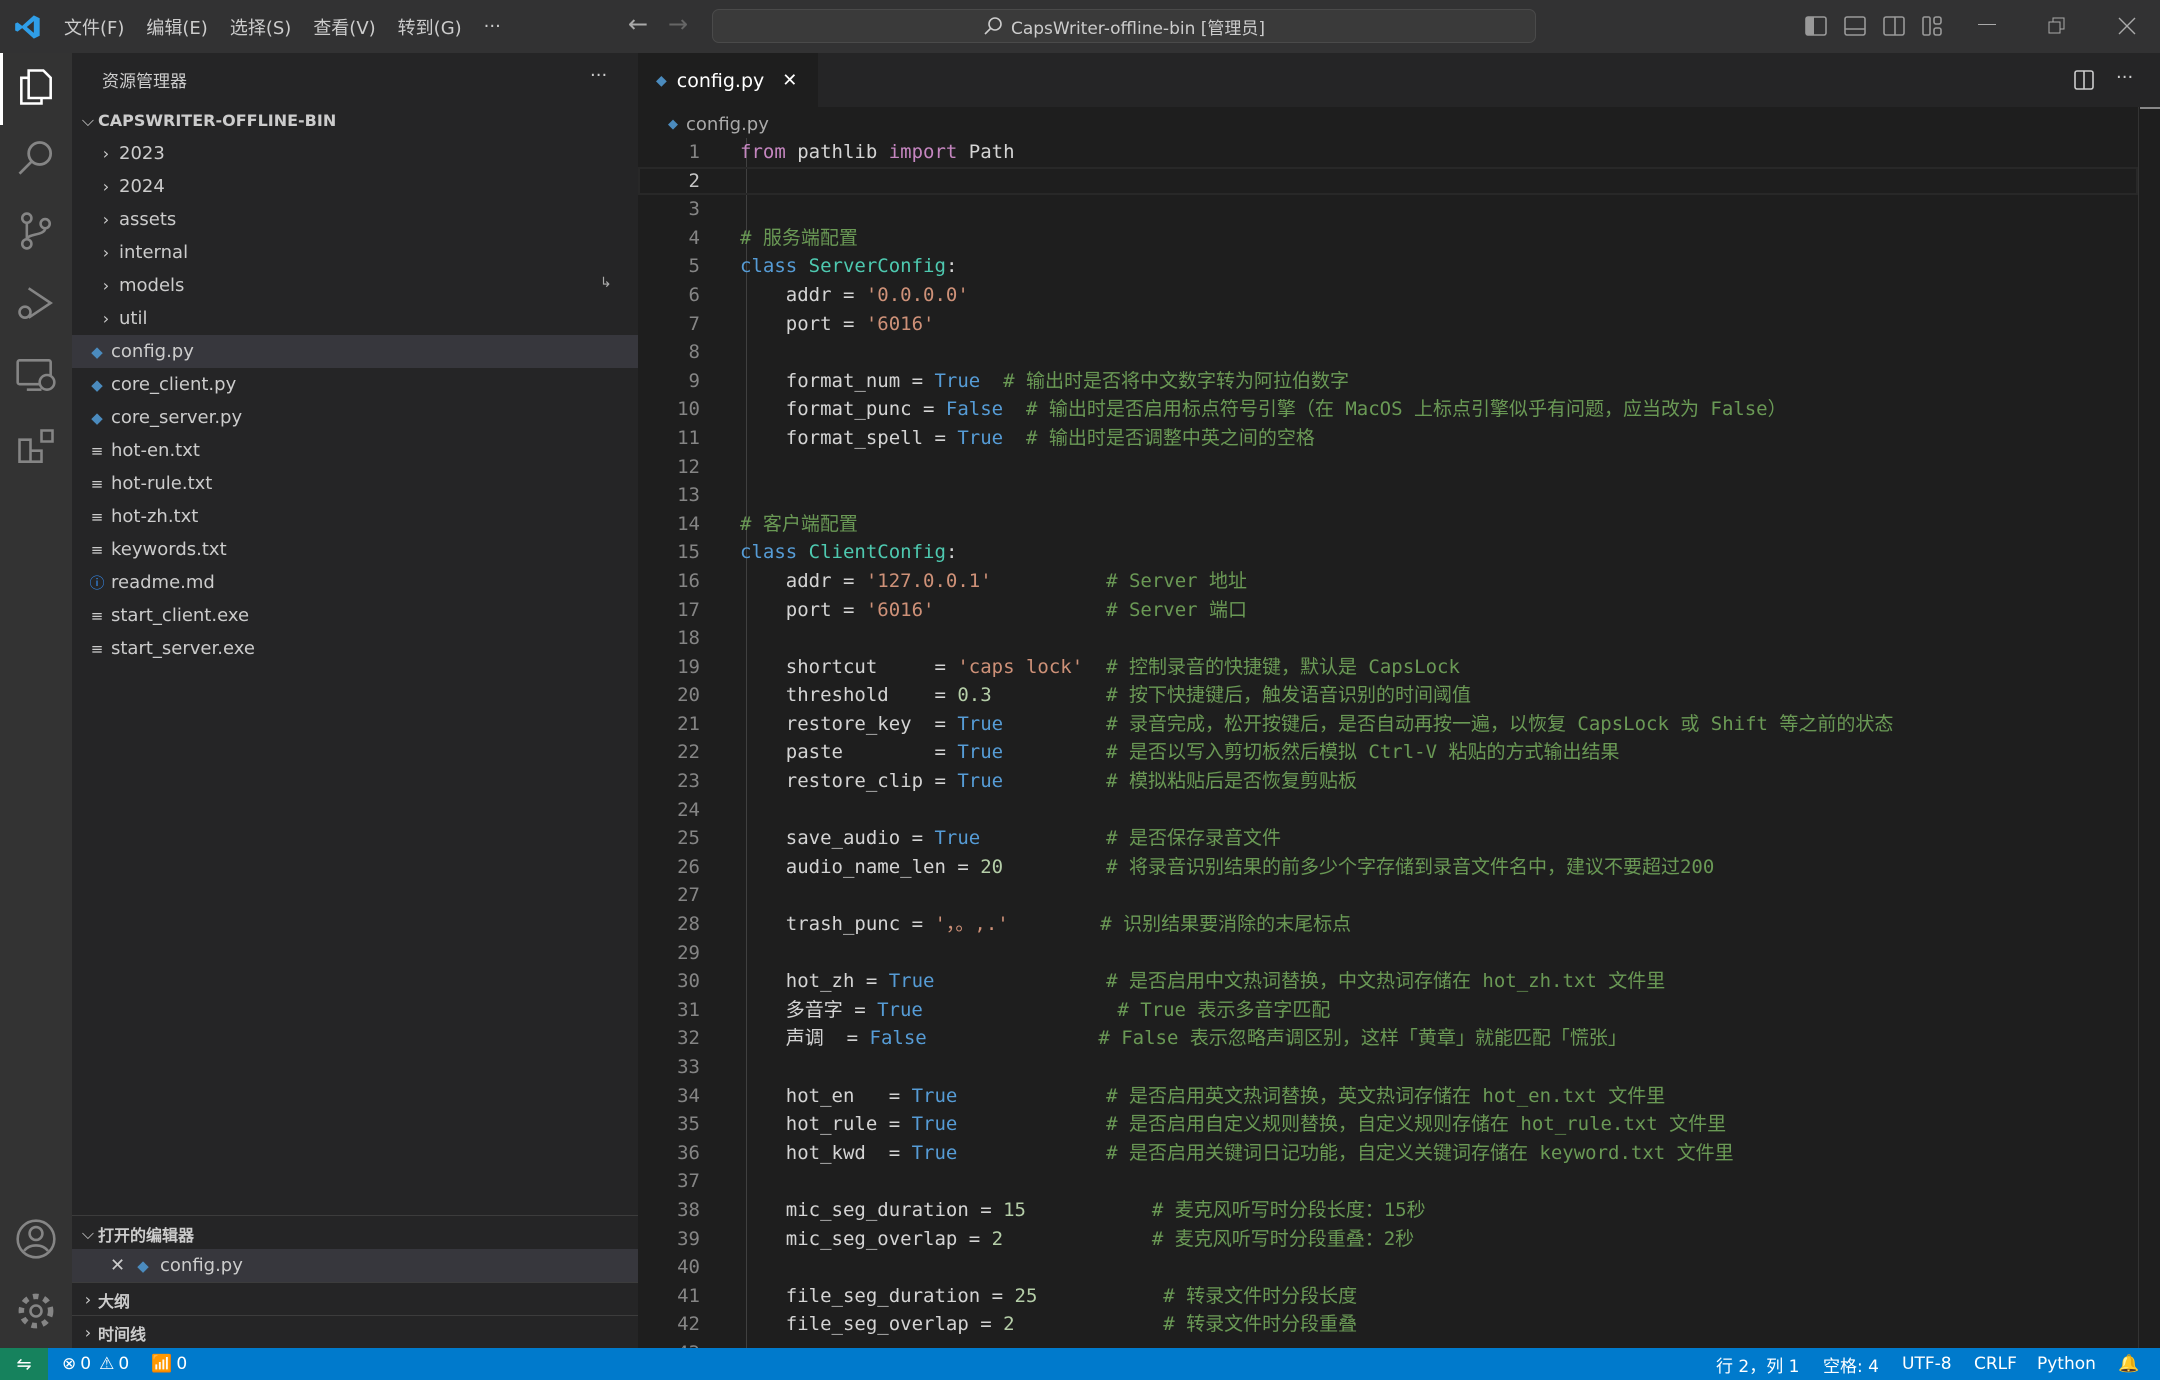  I want to click on workspace-root: ⌵ CAPSWRITER-OFFLINE-BIN, so click(355, 120).